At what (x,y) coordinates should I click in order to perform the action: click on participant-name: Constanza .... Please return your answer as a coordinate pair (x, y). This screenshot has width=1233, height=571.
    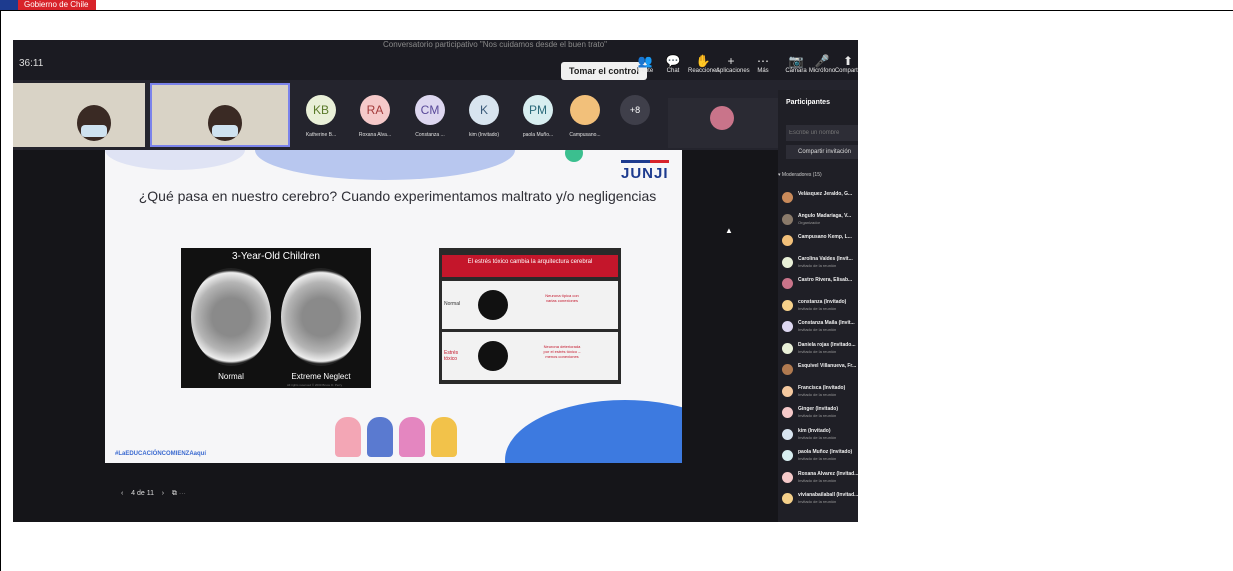
    Looking at the image, I should click on (430, 135).